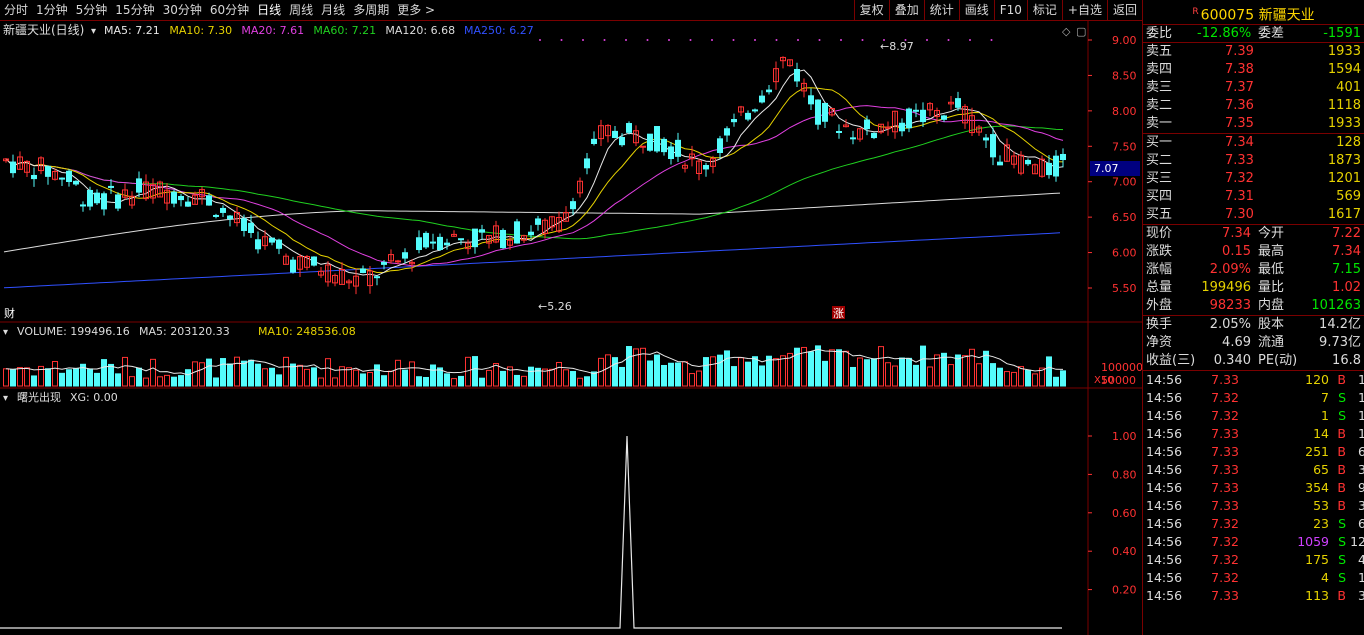 This screenshot has width=1364, height=635. What do you see at coordinates (1341, 451) in the screenshot?
I see `trade-side: B` at bounding box center [1341, 451].